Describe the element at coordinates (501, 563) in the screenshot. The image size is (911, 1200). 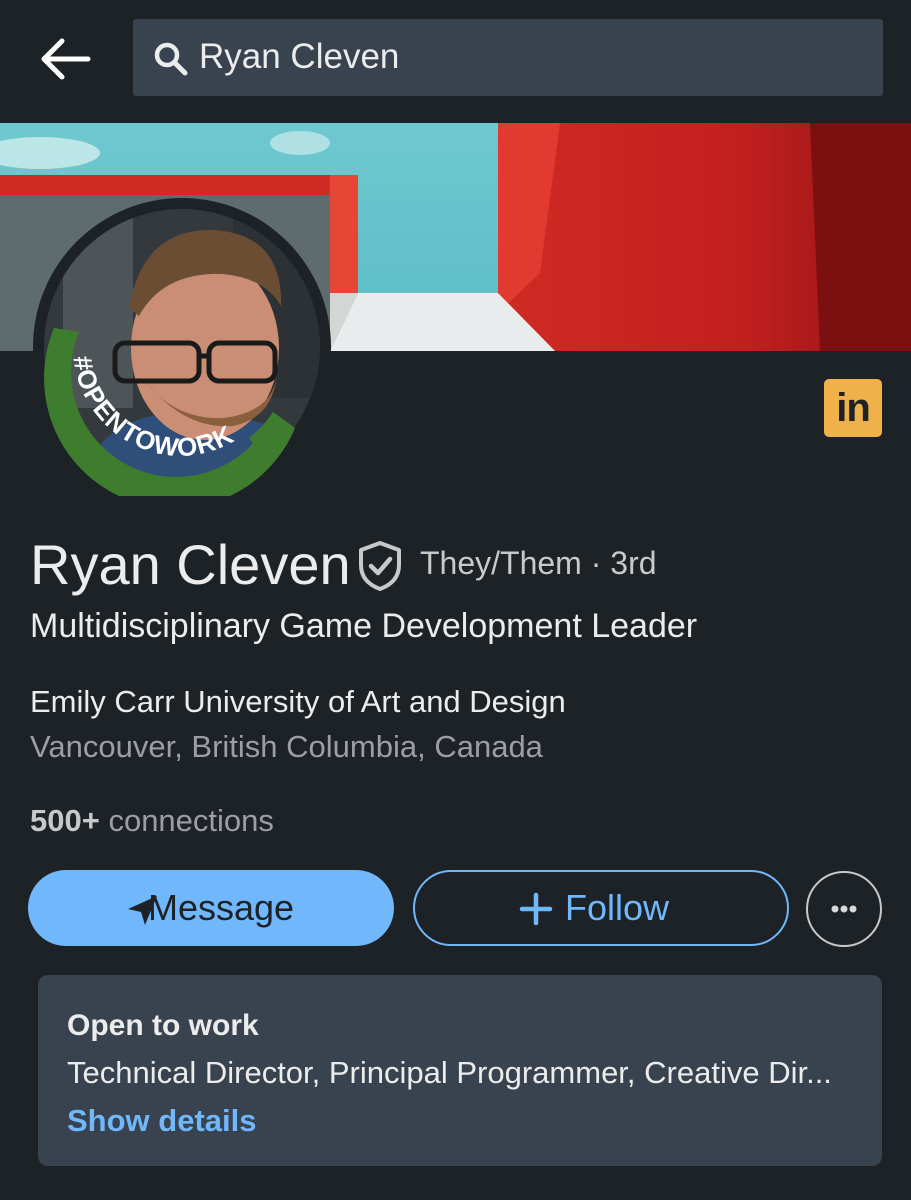
I see `pronouns: They/Them` at that location.